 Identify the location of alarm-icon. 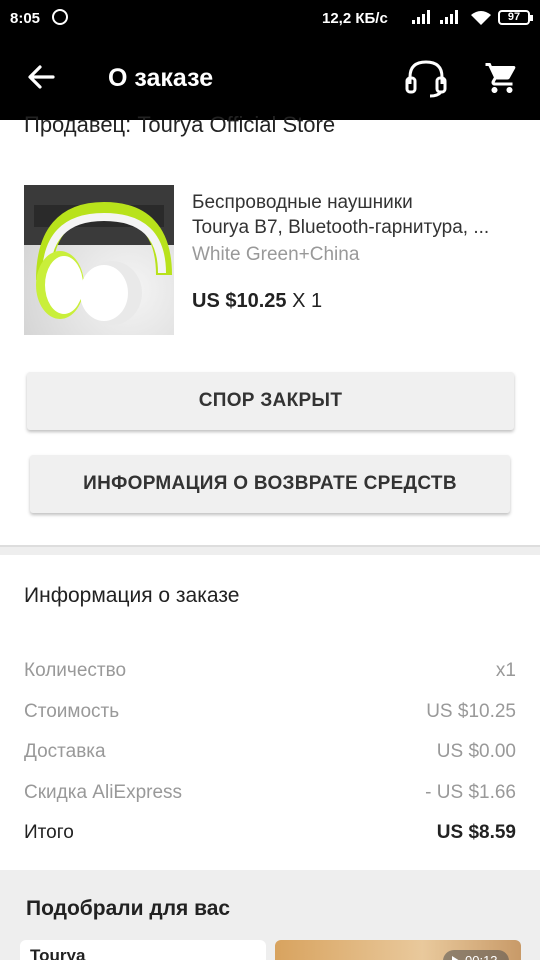
(60, 17).